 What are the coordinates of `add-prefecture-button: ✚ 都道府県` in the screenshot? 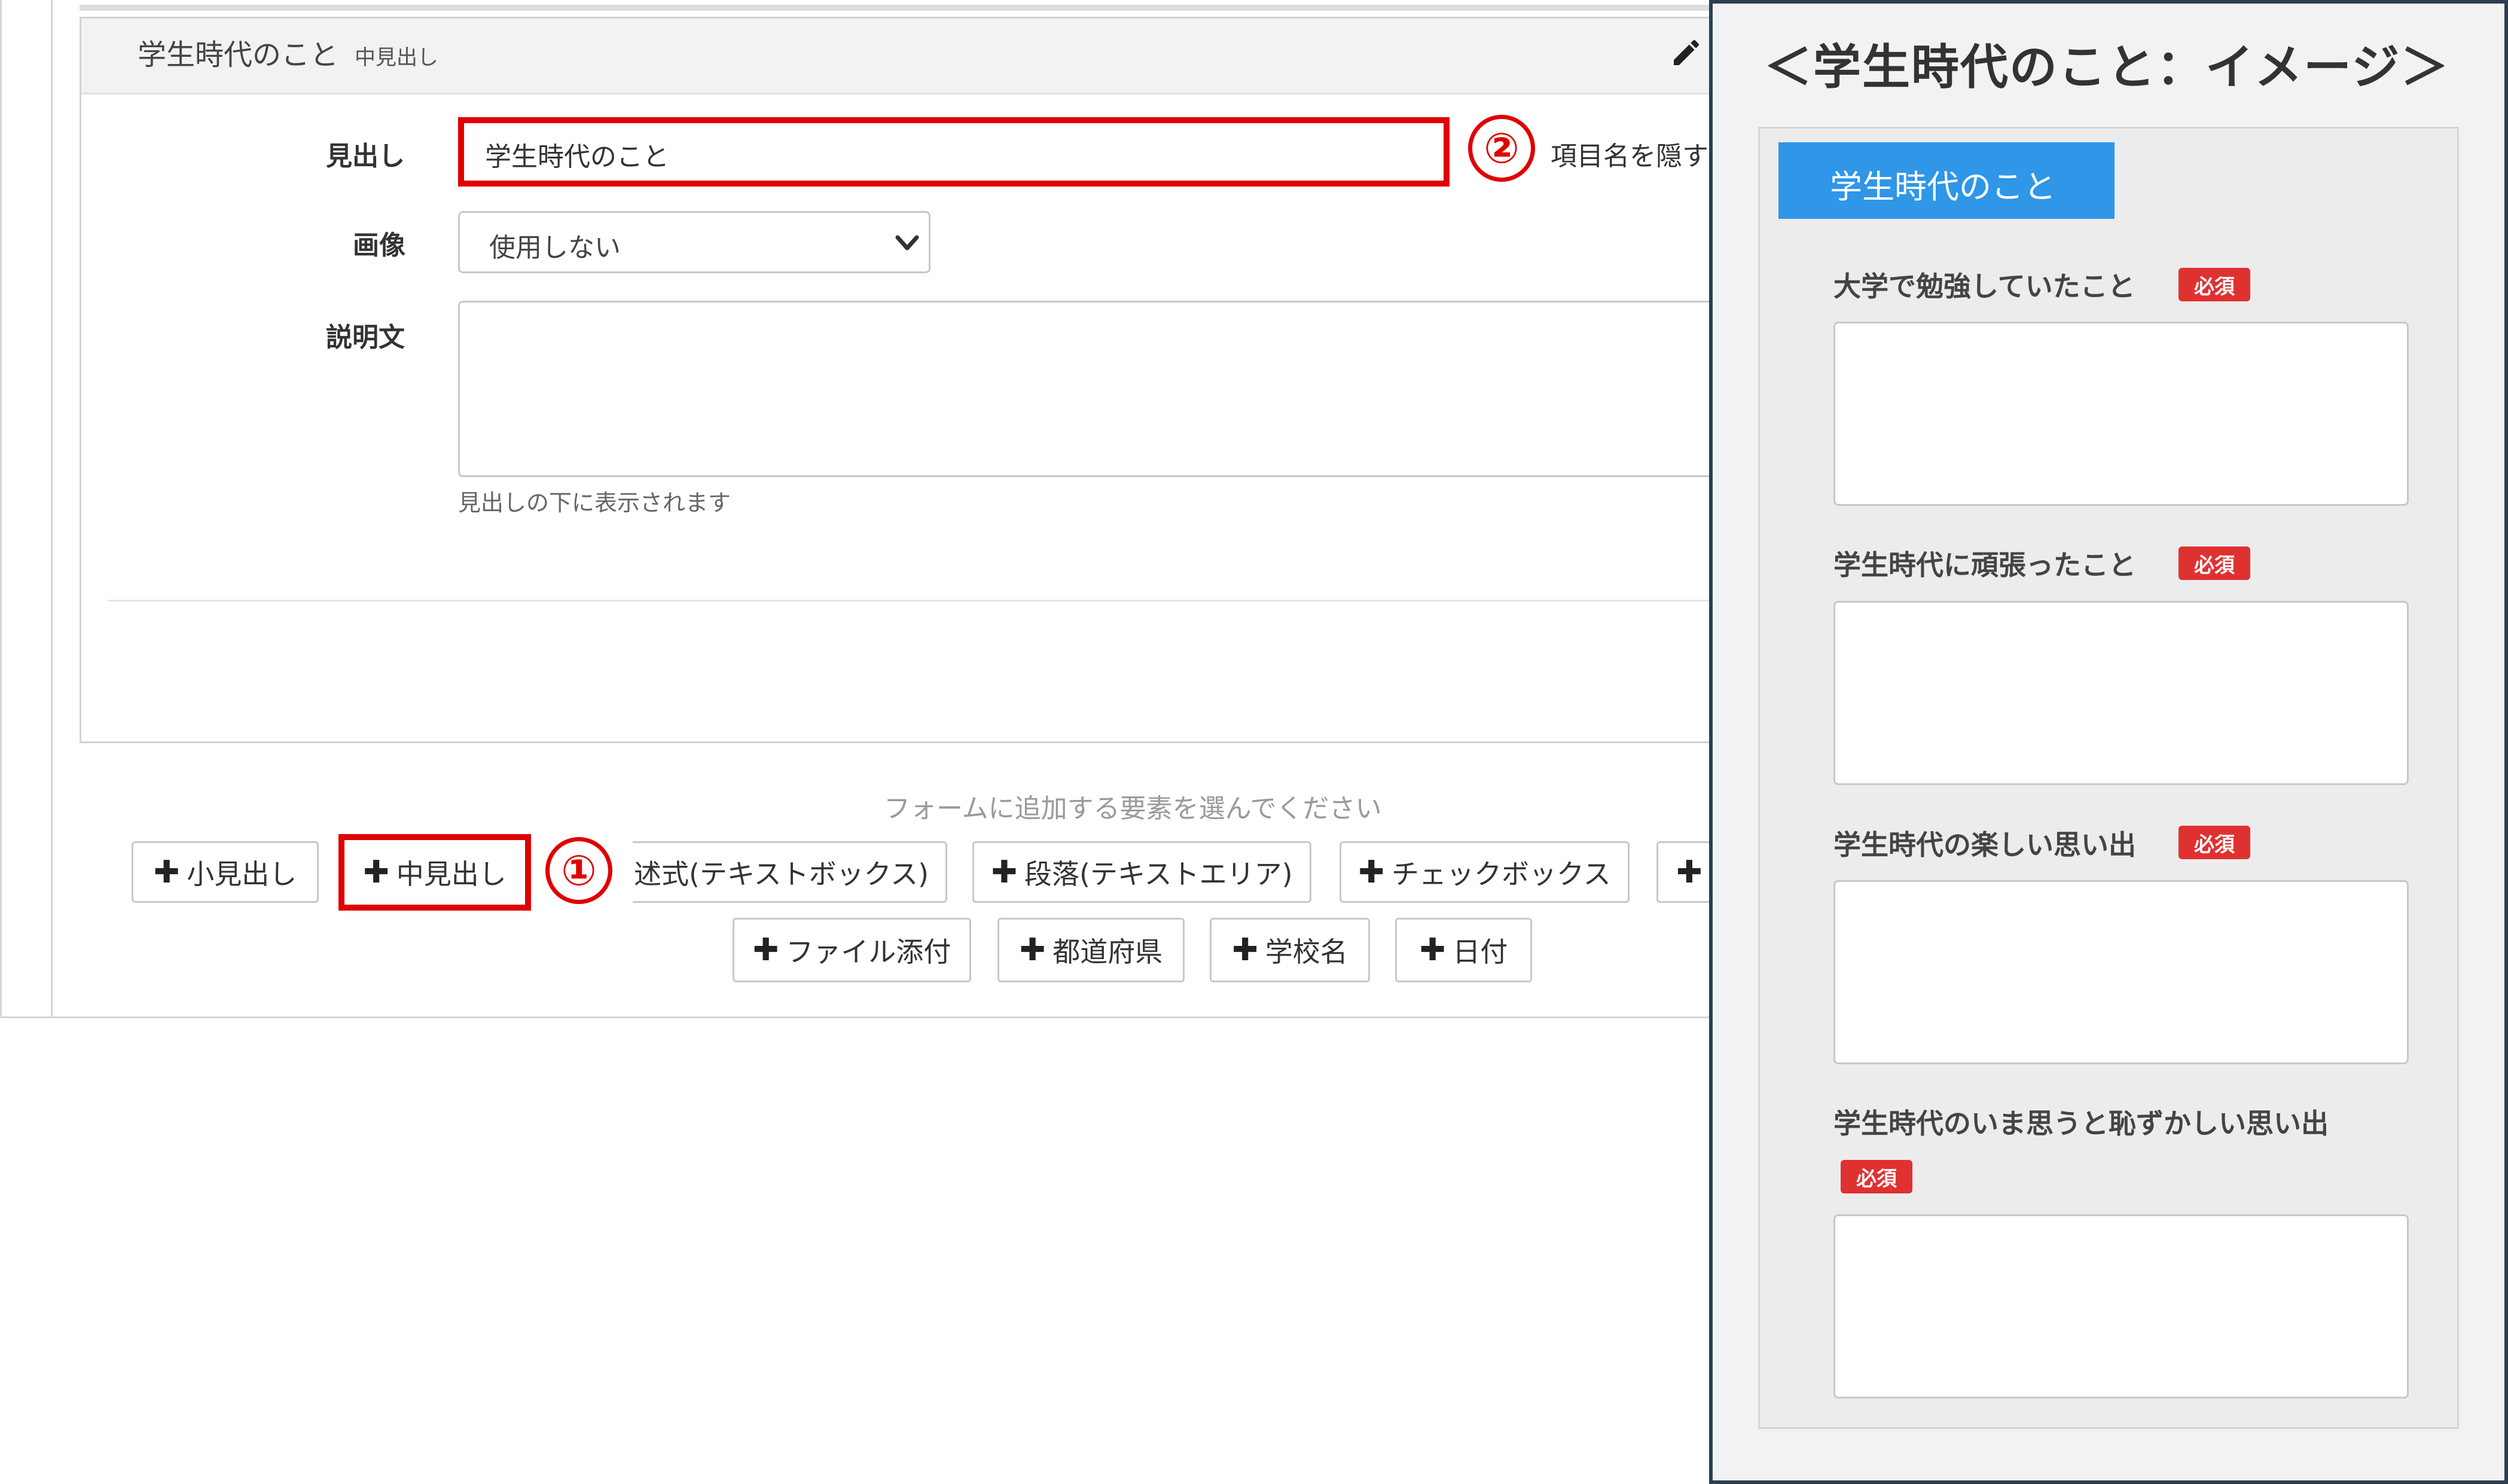 It's located at (1091, 950).